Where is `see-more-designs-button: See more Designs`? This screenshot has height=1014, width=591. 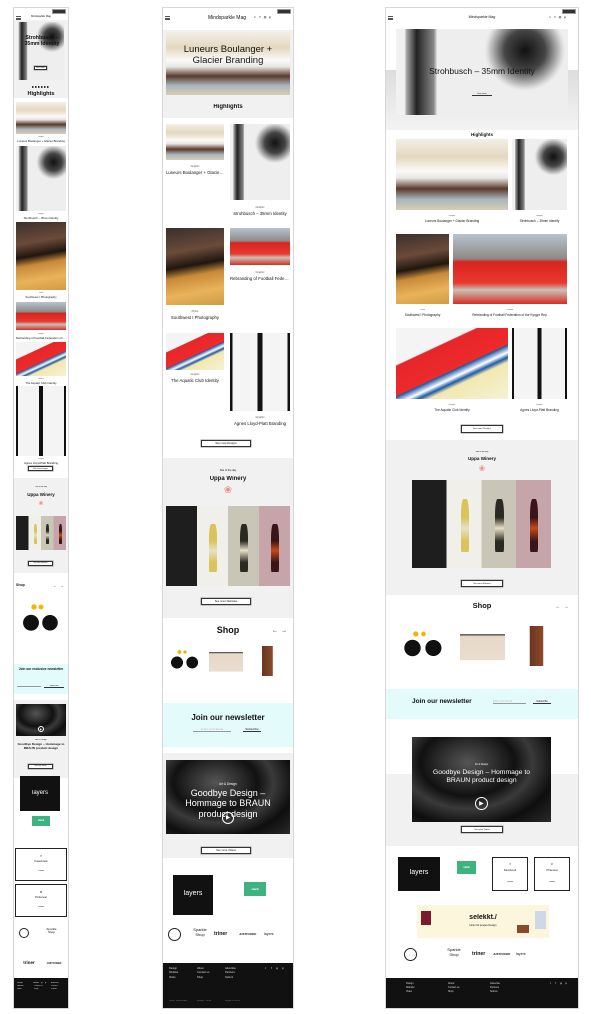
see-more-designs-button: See more Designs is located at coordinates (226, 443).